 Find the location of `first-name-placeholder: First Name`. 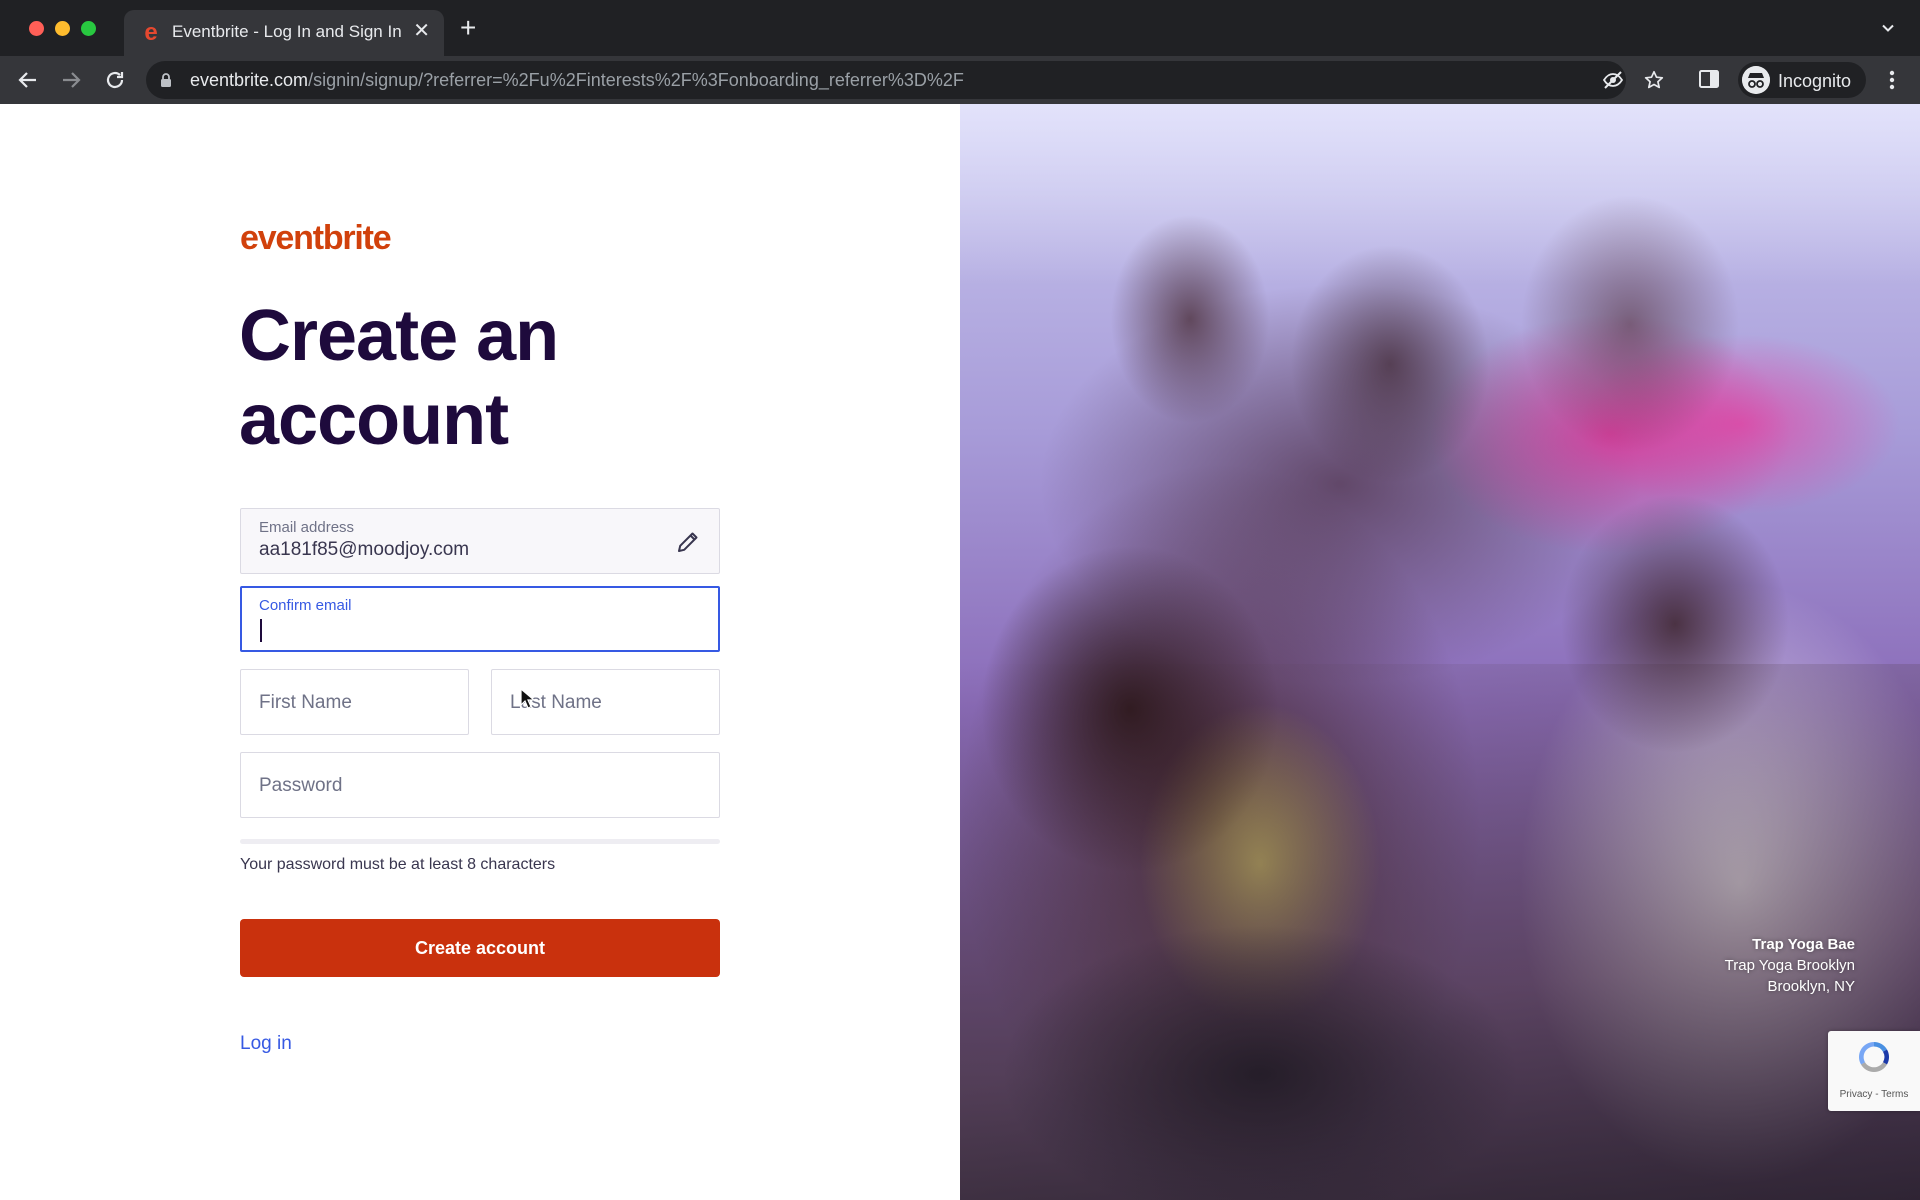

first-name-placeholder: First Name is located at coordinates (305, 702).